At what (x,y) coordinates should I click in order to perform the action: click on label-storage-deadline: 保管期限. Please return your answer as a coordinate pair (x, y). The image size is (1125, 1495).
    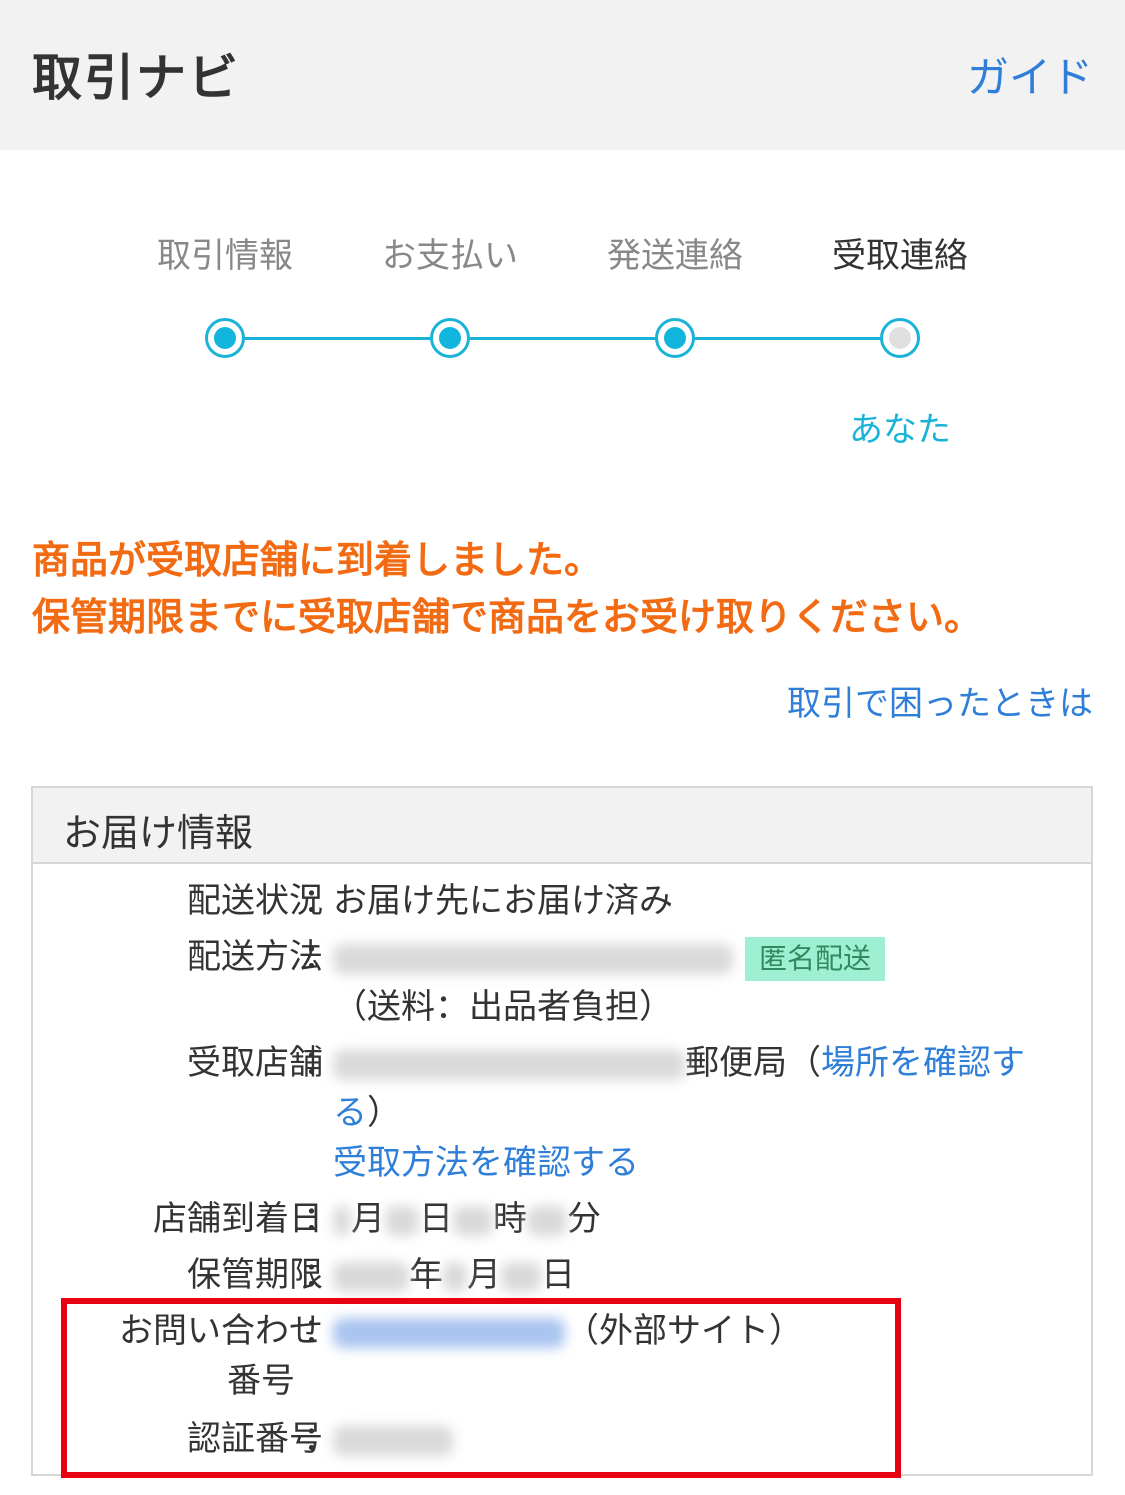
    Looking at the image, I should click on (255, 1275).